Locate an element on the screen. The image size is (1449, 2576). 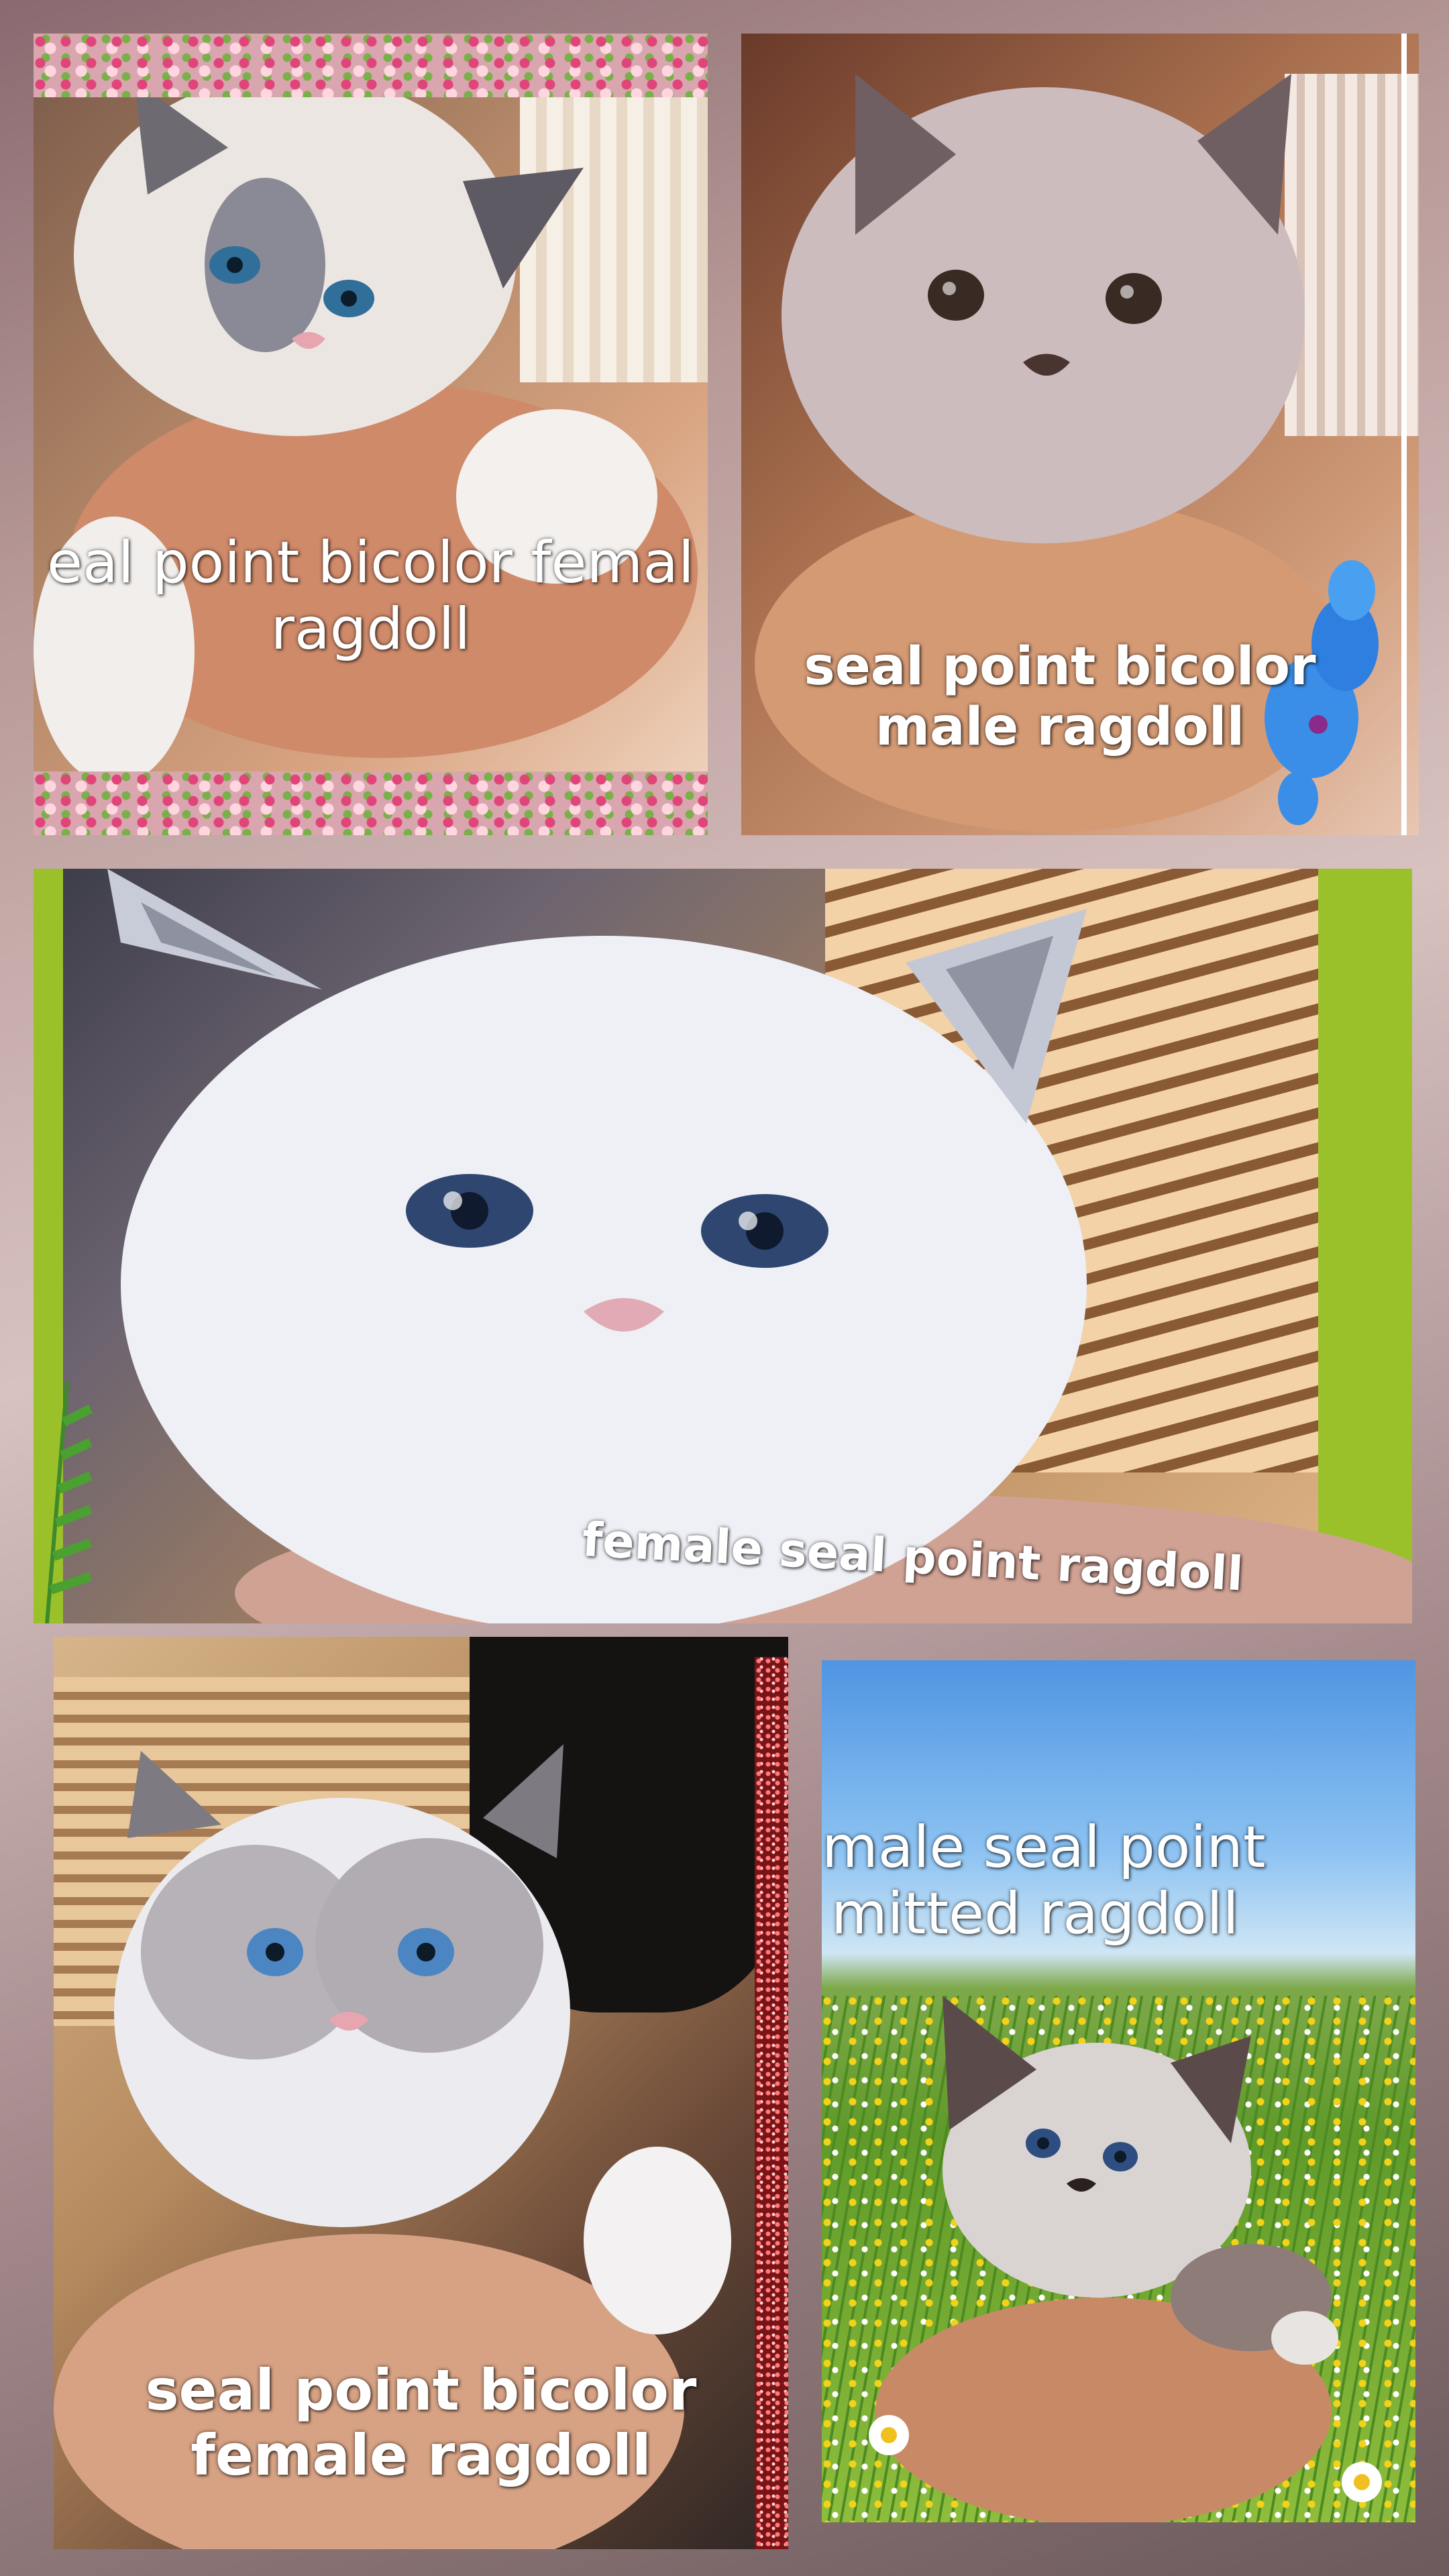
photo-panel-5: male seal point mitted ragdoll is located at coordinates (1118, 2091).